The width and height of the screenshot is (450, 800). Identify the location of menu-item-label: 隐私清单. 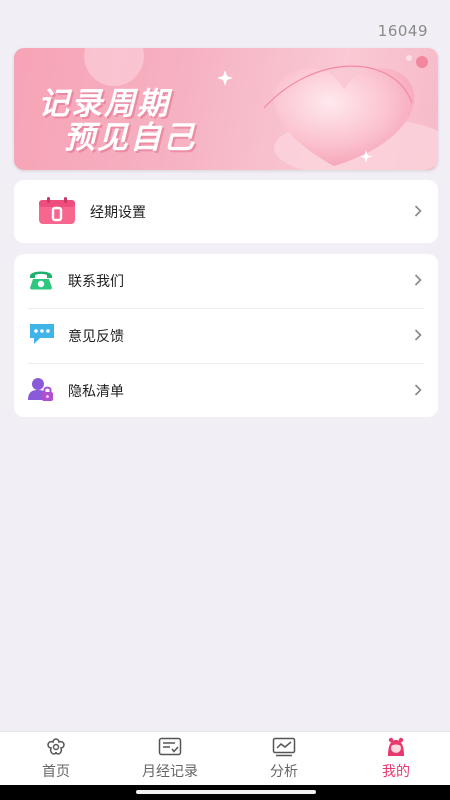
(96, 392).